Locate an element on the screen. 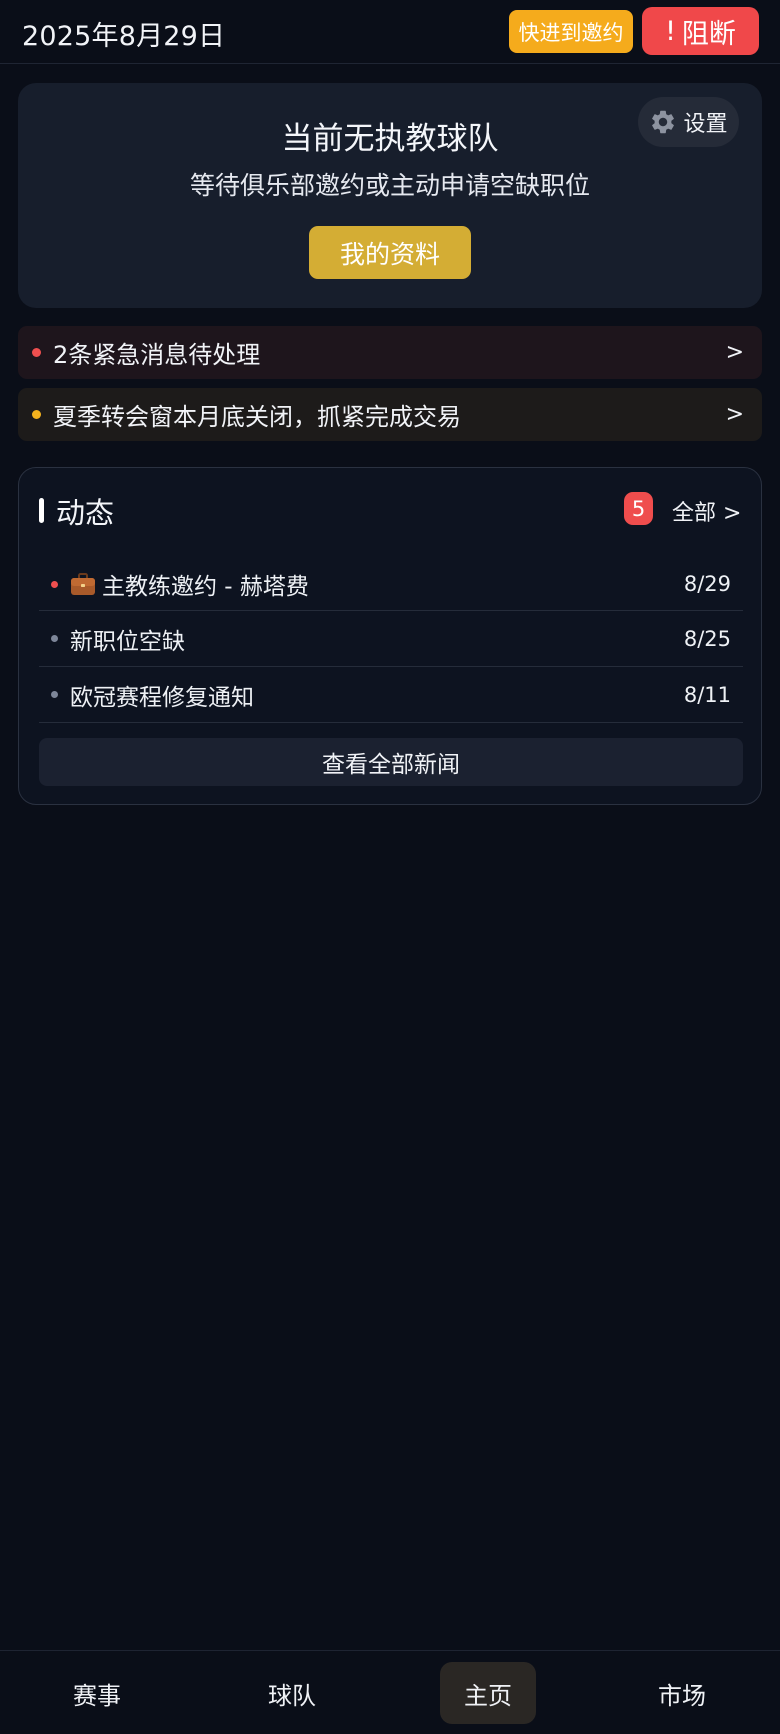 The image size is (780, 1734). news-item-text: 主教练邀约 - 赫塔费 is located at coordinates (205, 587).